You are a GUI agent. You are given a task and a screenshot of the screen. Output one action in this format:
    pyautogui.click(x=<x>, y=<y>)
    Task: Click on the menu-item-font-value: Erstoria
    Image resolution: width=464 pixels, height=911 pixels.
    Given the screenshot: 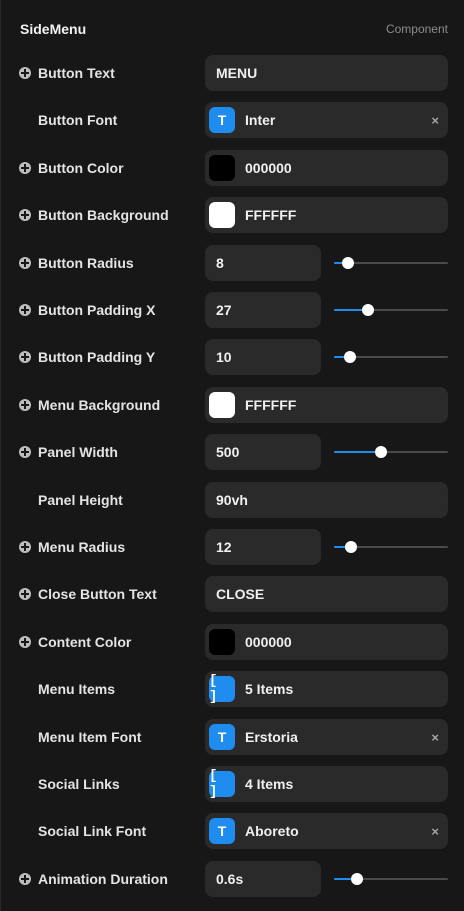 What is the action you would take?
    pyautogui.click(x=271, y=737)
    